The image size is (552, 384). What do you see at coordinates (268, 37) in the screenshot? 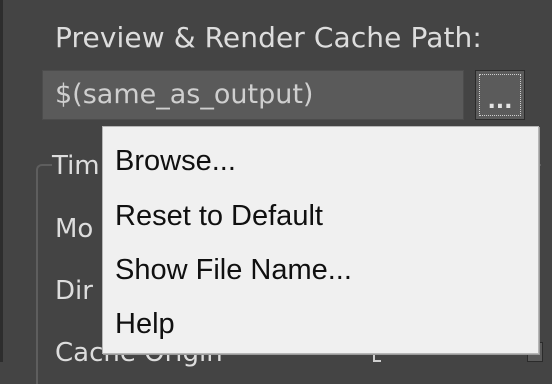
I see `cache-path-label: Preview & Render Cache Path:` at bounding box center [268, 37].